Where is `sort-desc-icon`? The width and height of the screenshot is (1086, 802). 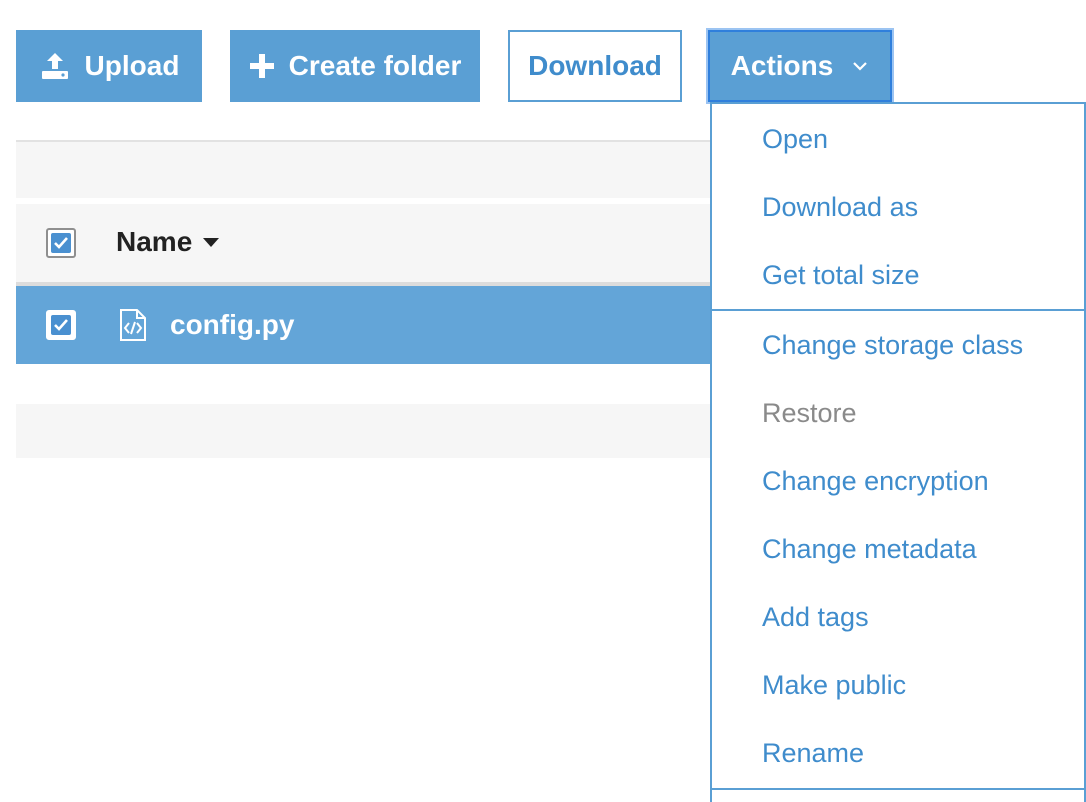
sort-desc-icon is located at coordinates (211, 242).